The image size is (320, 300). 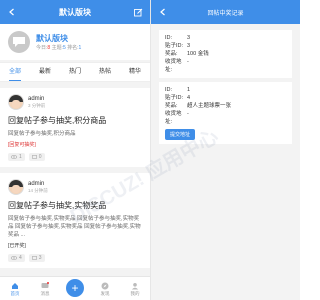 I want to click on replies-count: 0, so click(x=36, y=157).